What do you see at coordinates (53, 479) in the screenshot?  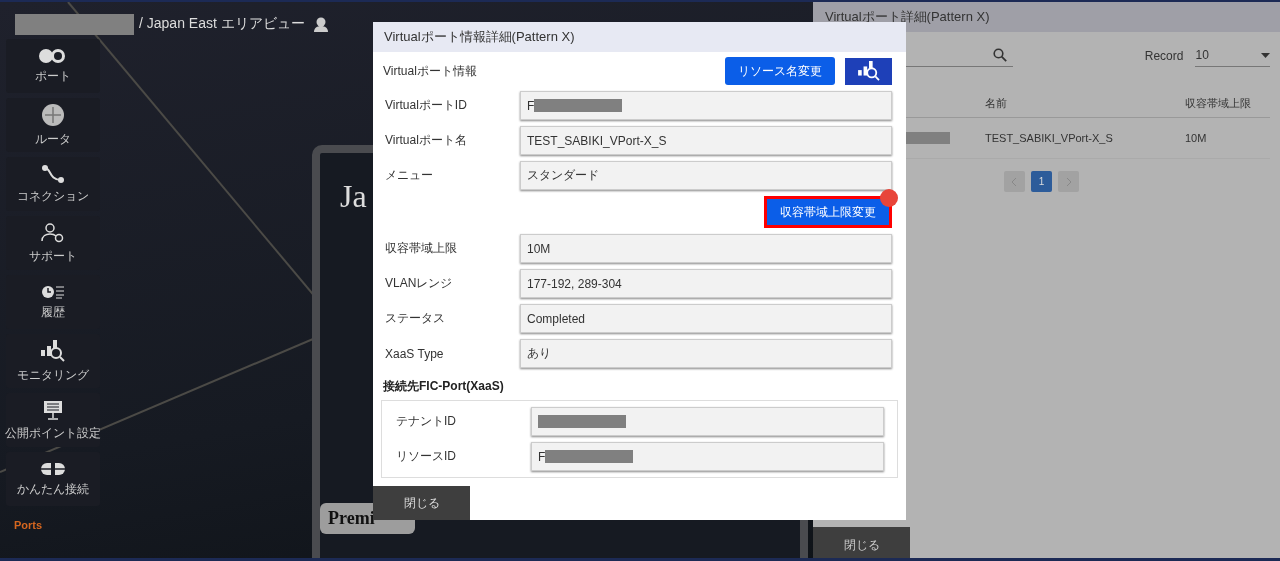 I see `sidebar-item: かんたん接続` at bounding box center [53, 479].